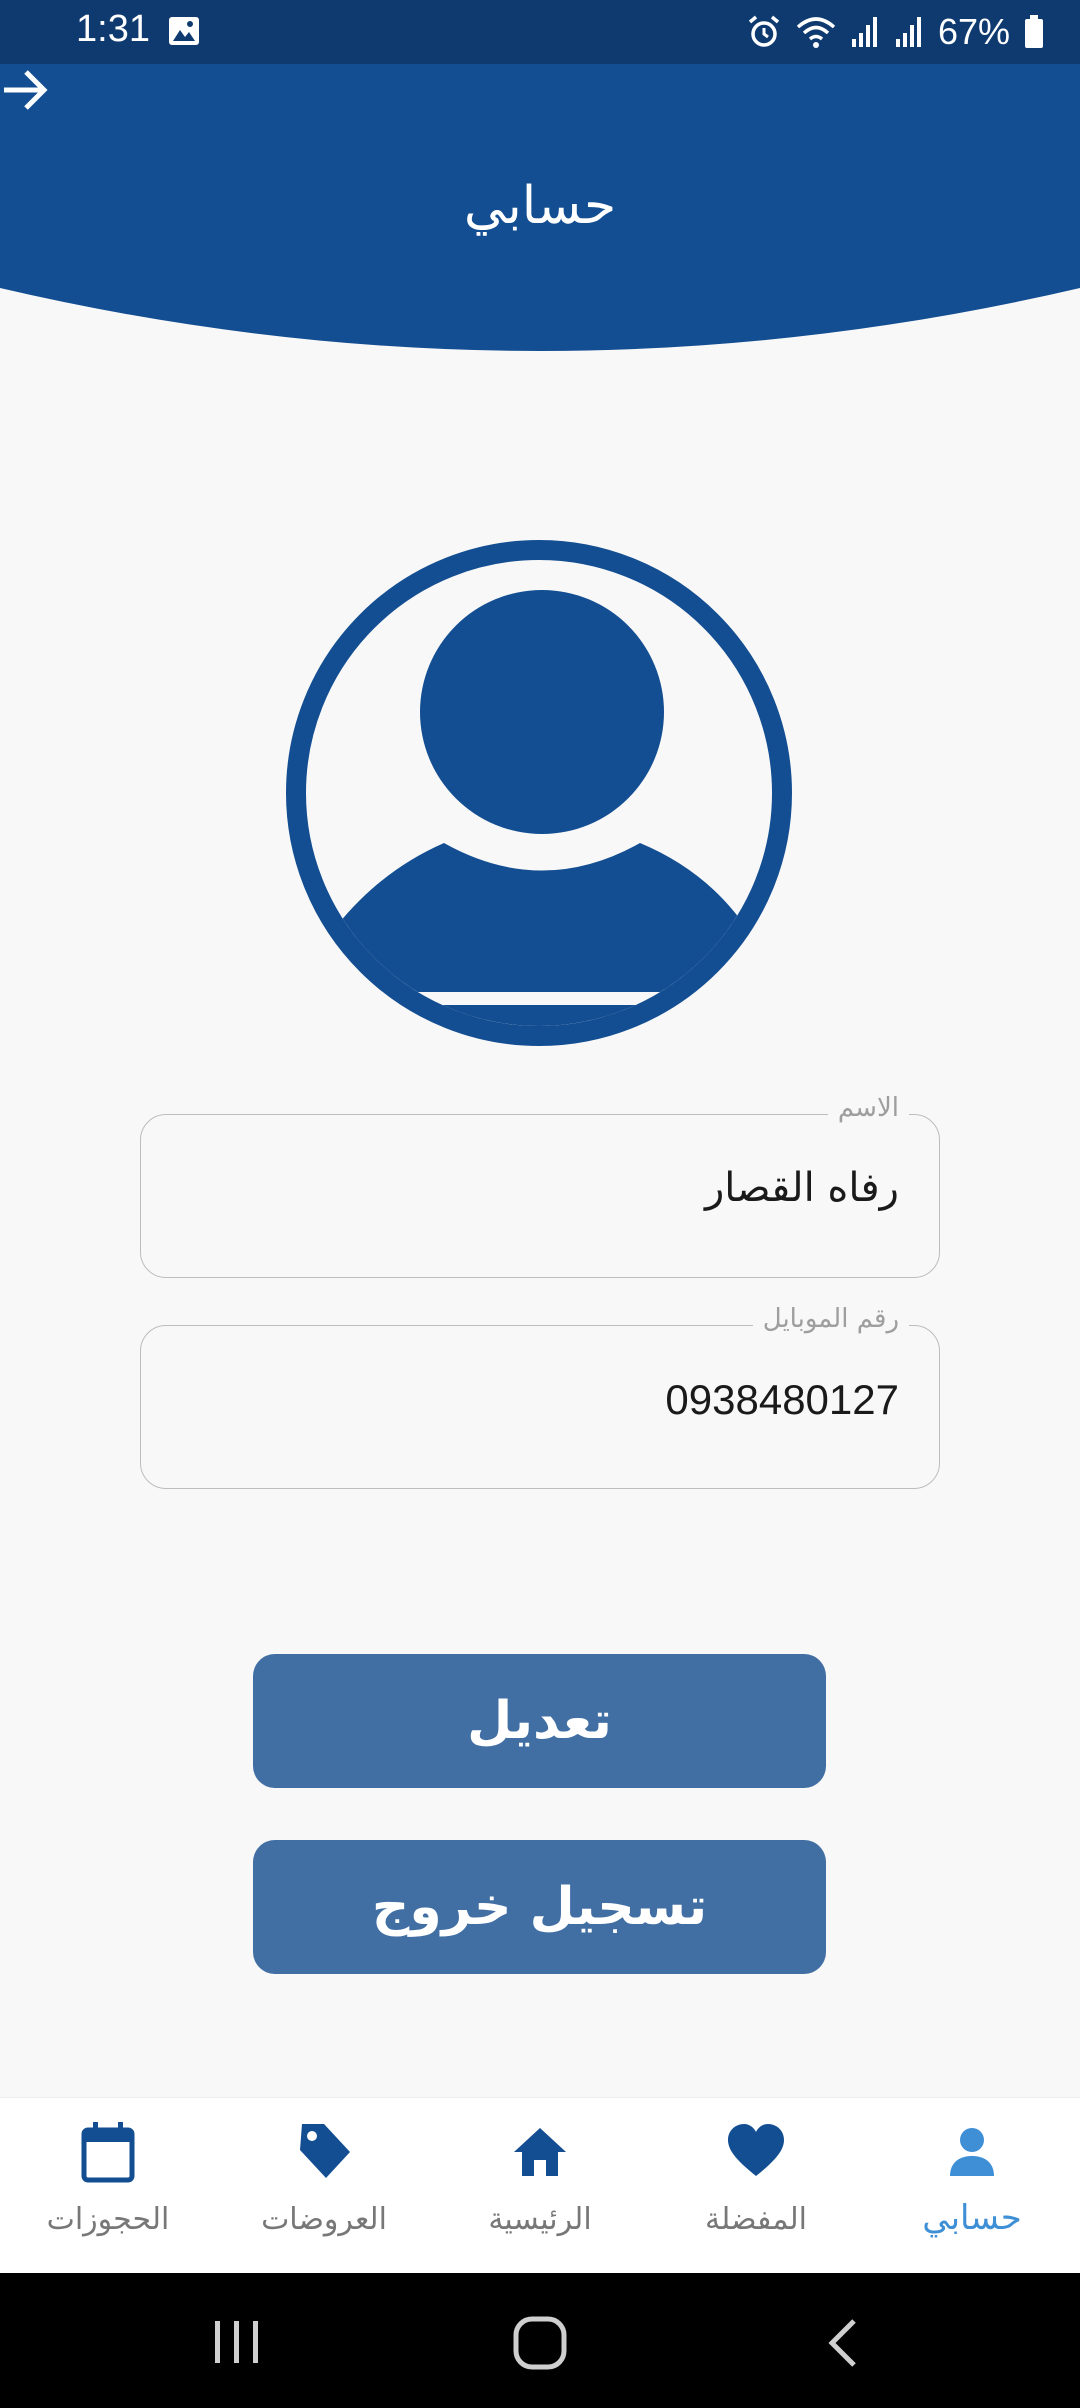  What do you see at coordinates (324, 2186) in the screenshot?
I see `nav-item-offers: العروضات` at bounding box center [324, 2186].